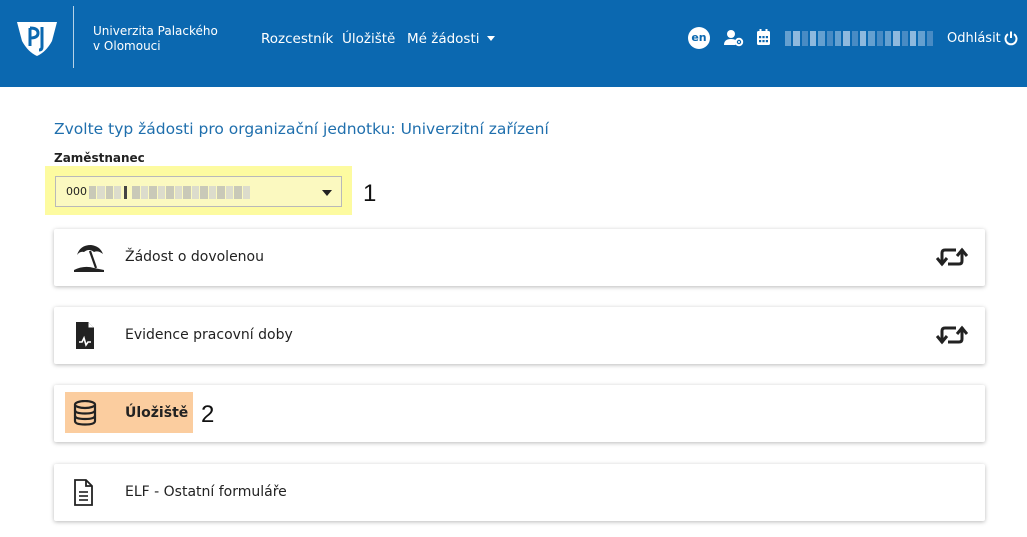 The image size is (1027, 537). Describe the element at coordinates (209, 335) in the screenshot. I see `card-title: Evidence pracovní doby` at that location.